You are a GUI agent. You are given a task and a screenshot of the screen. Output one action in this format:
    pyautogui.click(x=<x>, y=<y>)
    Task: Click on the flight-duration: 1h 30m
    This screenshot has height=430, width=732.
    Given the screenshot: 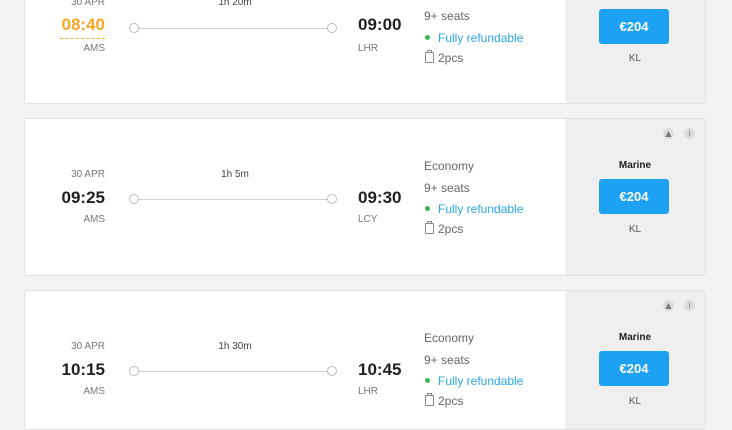 What is the action you would take?
    pyautogui.click(x=235, y=346)
    